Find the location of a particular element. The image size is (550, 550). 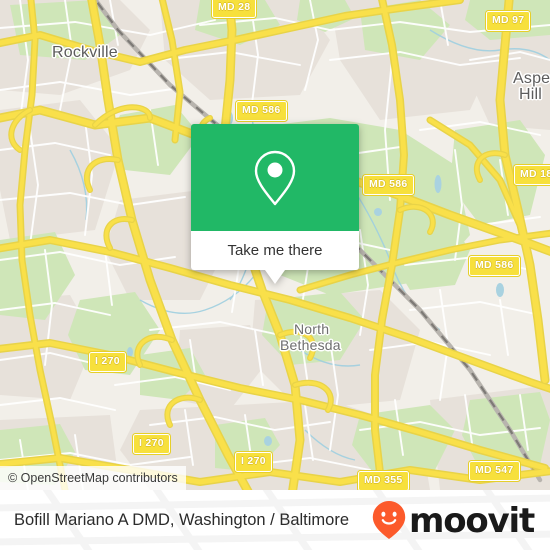

map-attribution: © OpenStreetMap contributors is located at coordinates (93, 478).